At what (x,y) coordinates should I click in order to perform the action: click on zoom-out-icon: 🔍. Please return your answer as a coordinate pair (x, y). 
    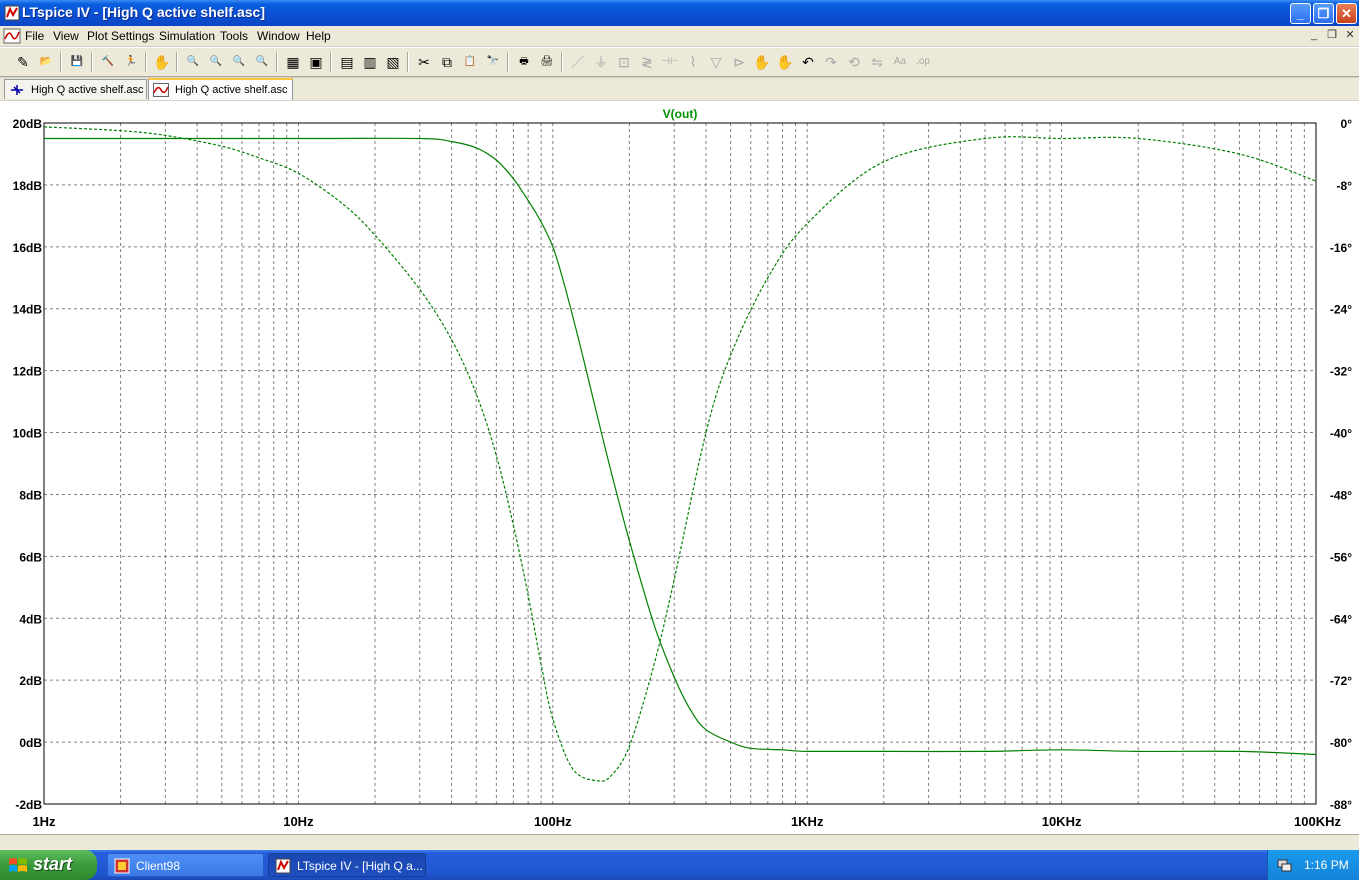
    Looking at the image, I should click on (216, 62).